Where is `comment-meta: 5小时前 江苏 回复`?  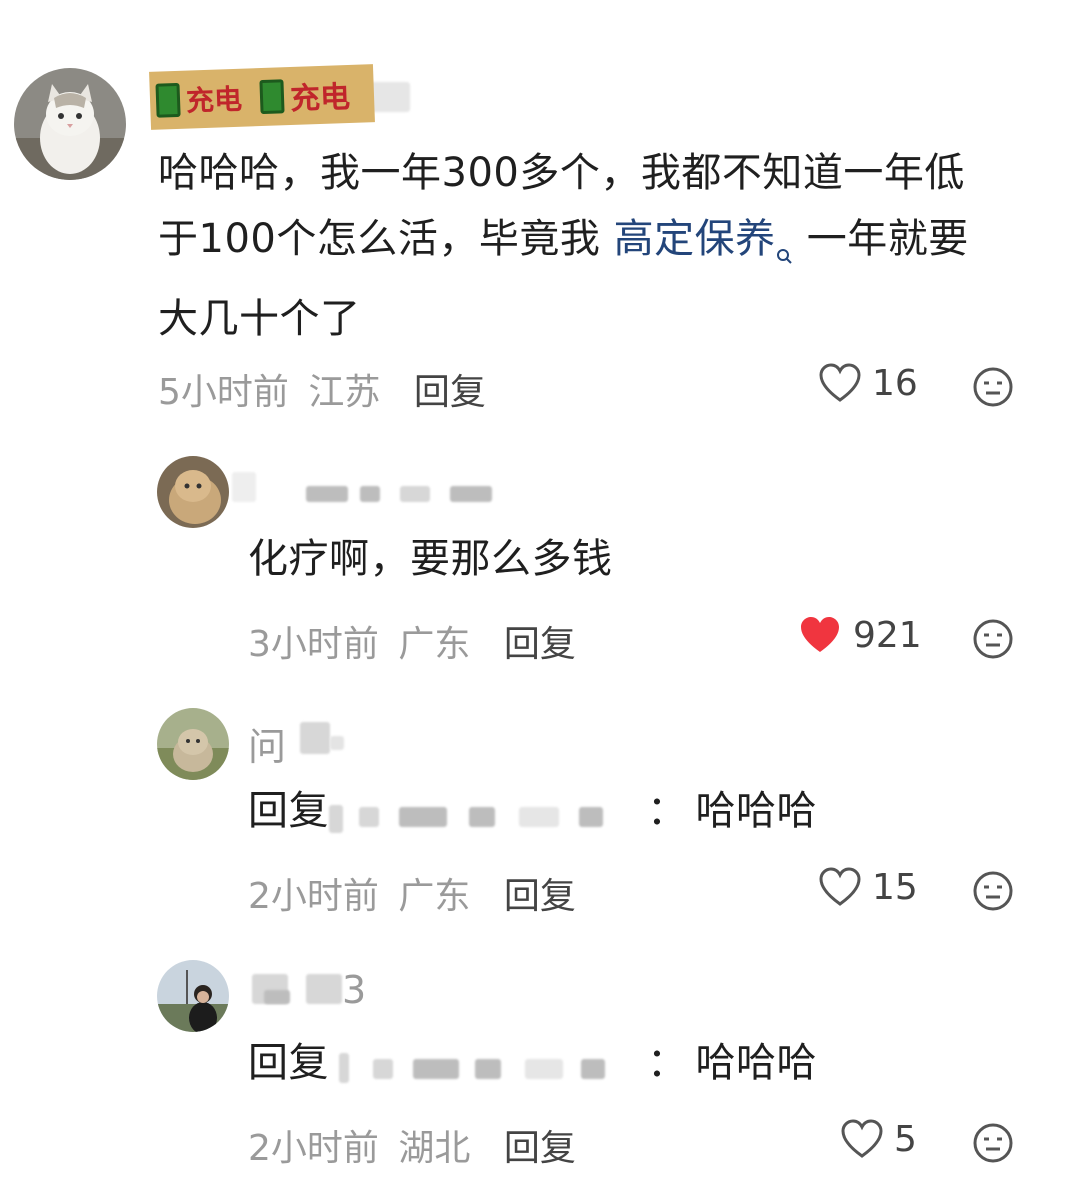 comment-meta: 5小时前 江苏 回复 is located at coordinates (322, 389).